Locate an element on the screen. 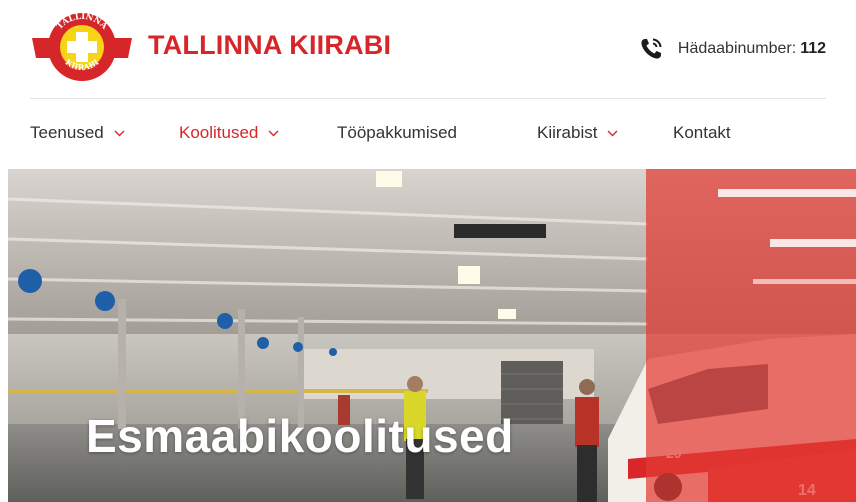  nav-item-label: Tööpakkumised is located at coordinates (397, 132).